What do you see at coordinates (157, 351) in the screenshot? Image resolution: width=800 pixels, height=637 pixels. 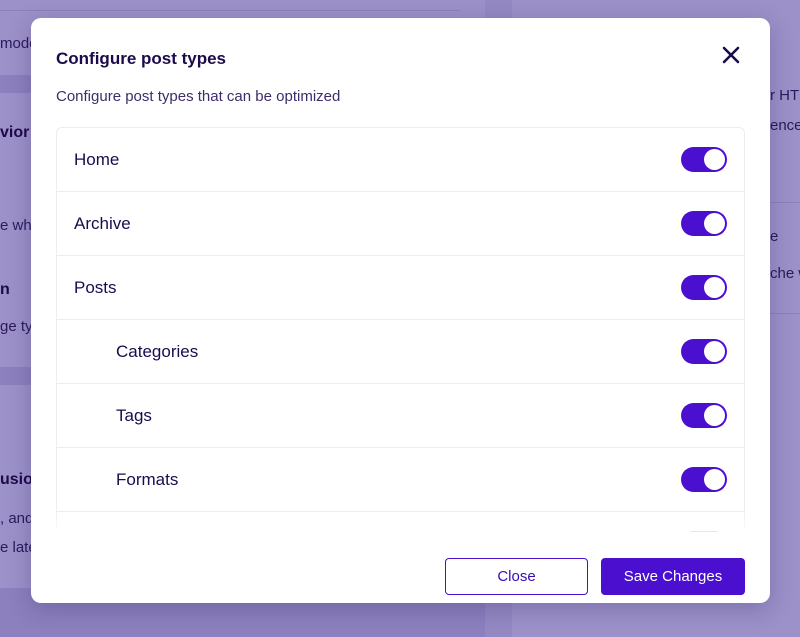 I see `post-type-label: Categories` at bounding box center [157, 351].